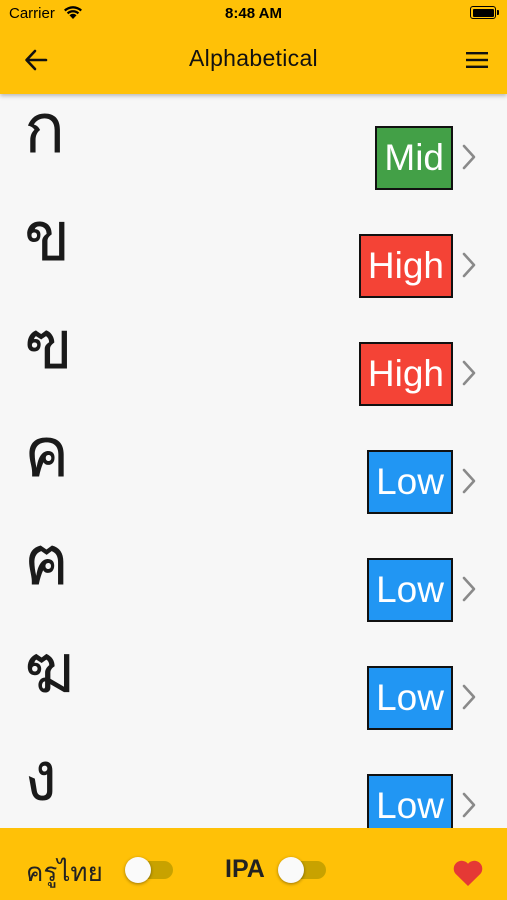 This screenshot has height=900, width=507. I want to click on bottom-bar: ครูไทย IPA, so click(253, 864).